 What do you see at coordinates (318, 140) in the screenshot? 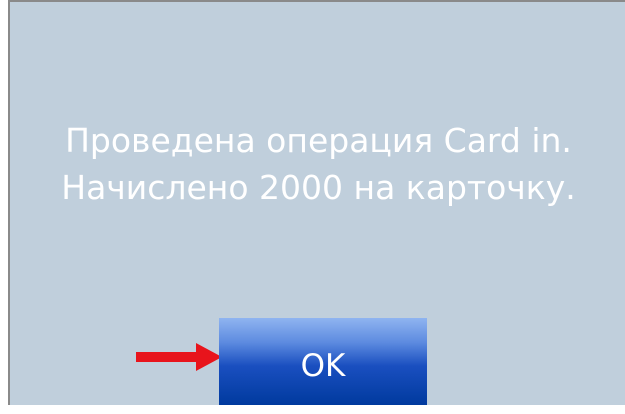
I see `message-line-1: Проведена операция Card in.` at bounding box center [318, 140].